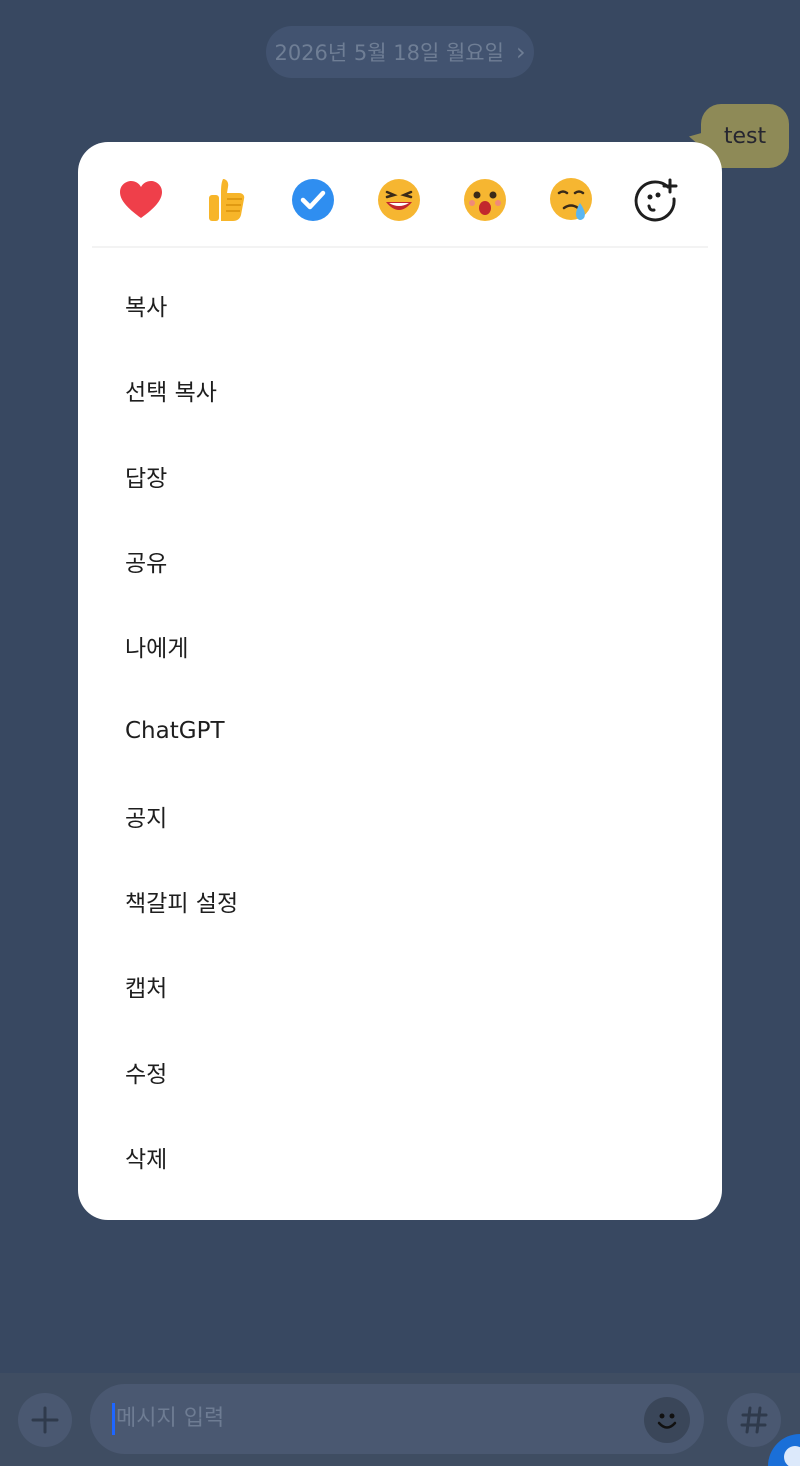 Image resolution: width=800 pixels, height=1466 pixels. What do you see at coordinates (400, 475) in the screenshot?
I see `menu-item-reply: 답장` at bounding box center [400, 475].